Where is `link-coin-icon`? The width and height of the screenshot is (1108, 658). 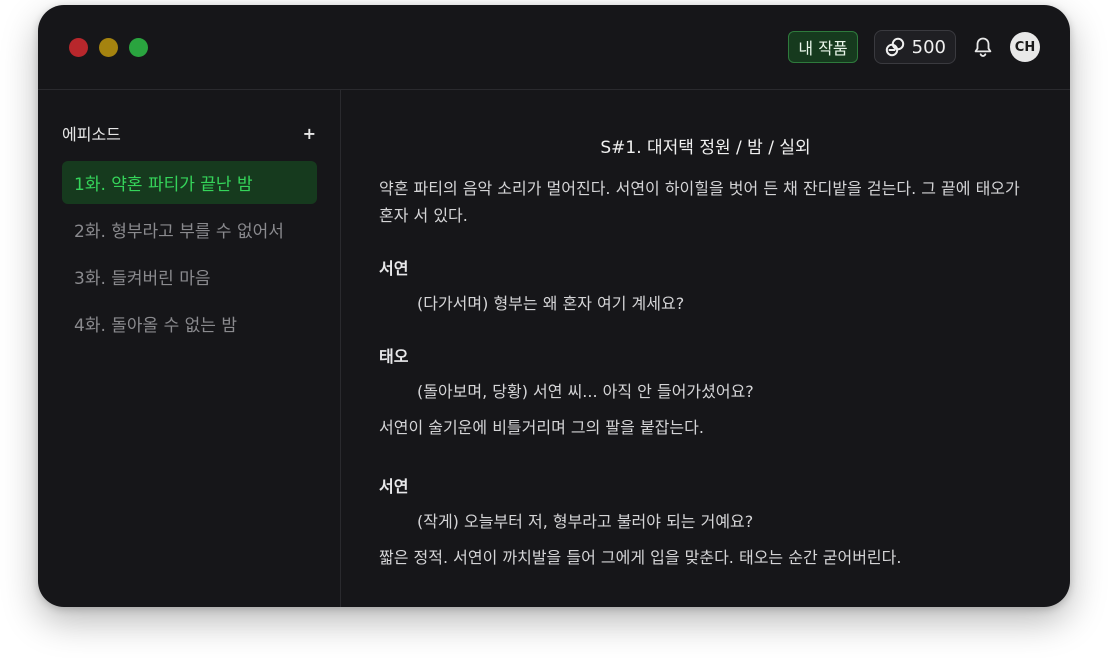 link-coin-icon is located at coordinates (895, 47).